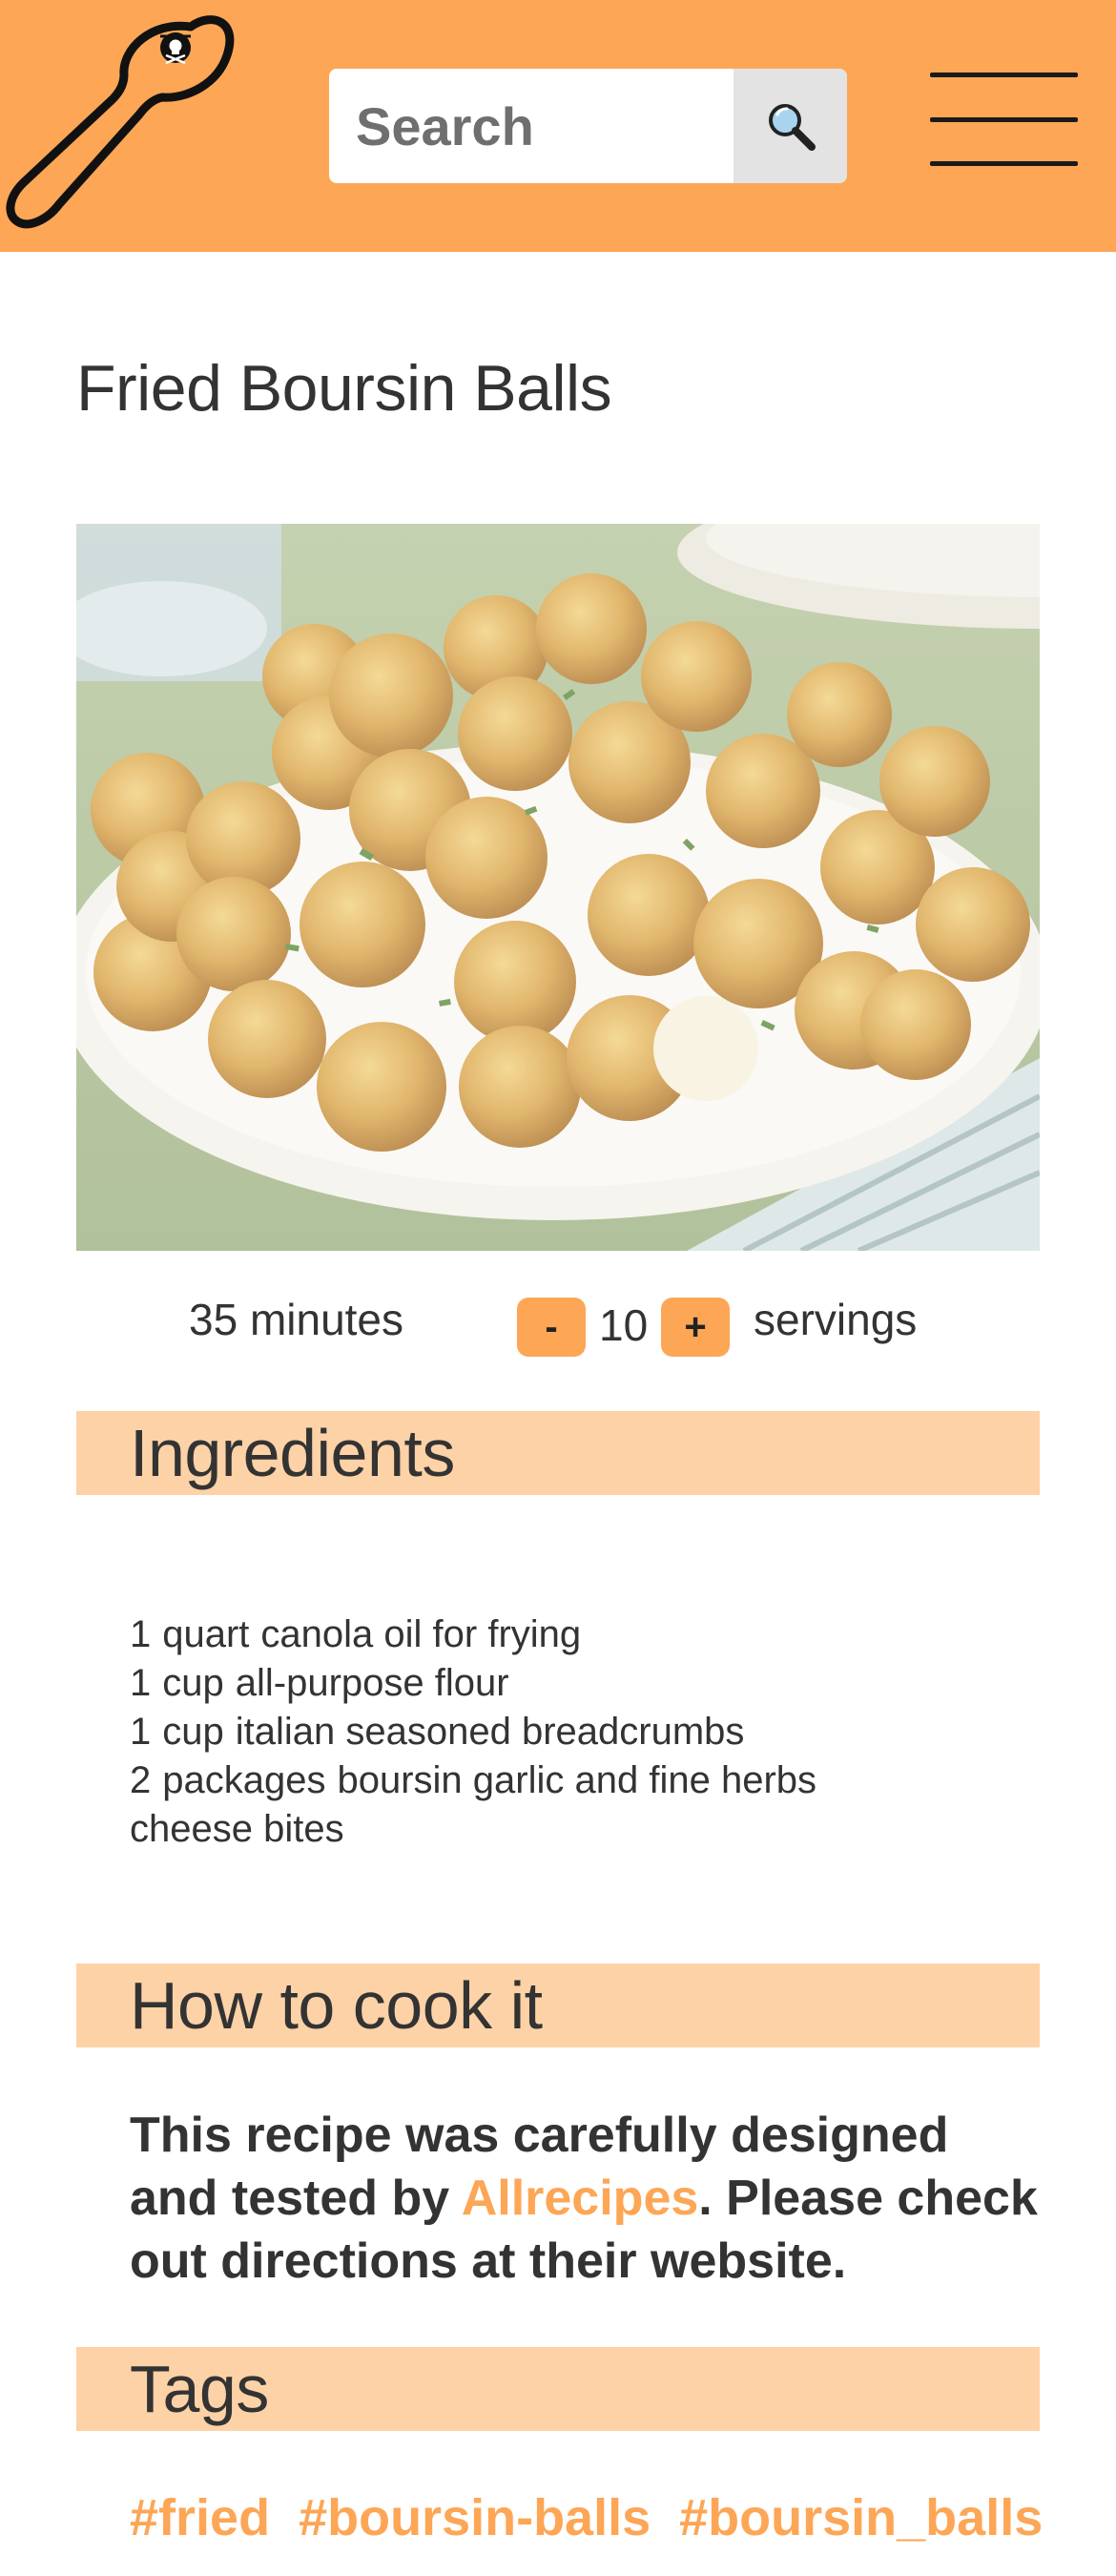 This screenshot has width=1116, height=2576. Describe the element at coordinates (199, 2389) in the screenshot. I see `tags-heading: Tags` at that location.